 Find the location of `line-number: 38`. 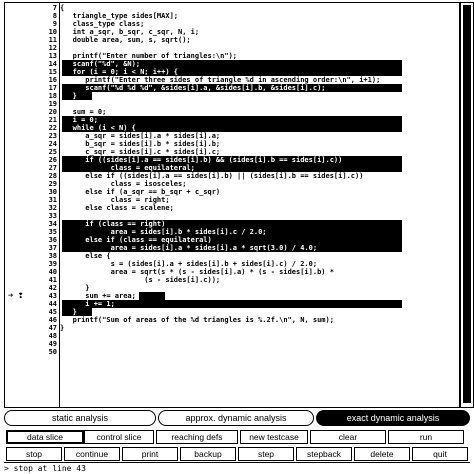

line-number: 38 is located at coordinates (31, 256).